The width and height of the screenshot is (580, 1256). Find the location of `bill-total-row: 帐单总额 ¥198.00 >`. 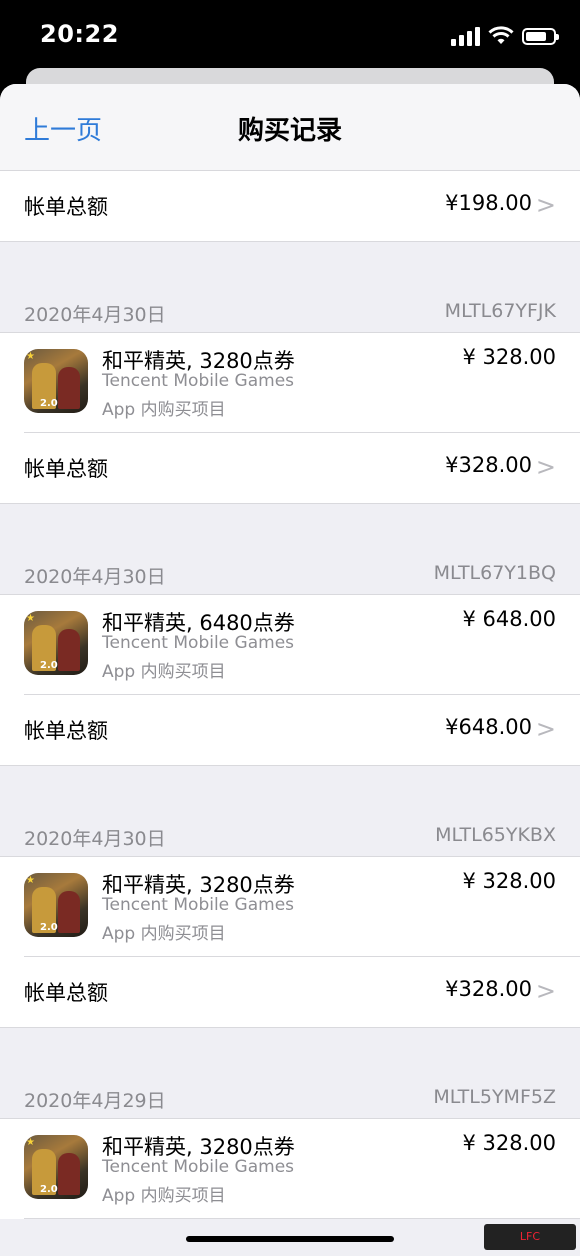

bill-total-row: 帐单总额 ¥198.00 > is located at coordinates (290, 206).